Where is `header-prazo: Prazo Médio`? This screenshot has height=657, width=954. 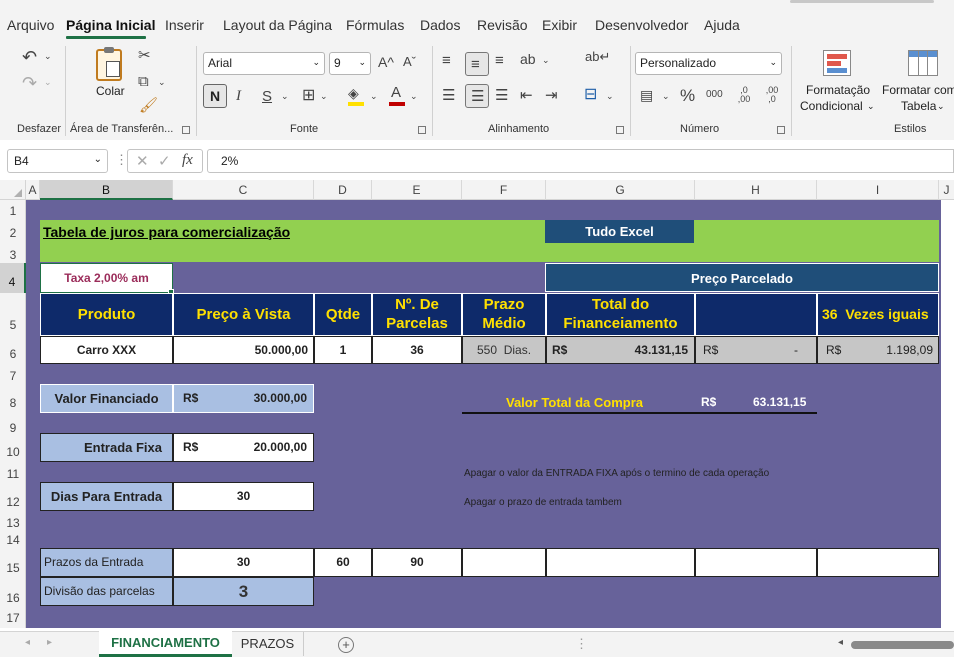 header-prazo: Prazo Médio is located at coordinates (504, 314).